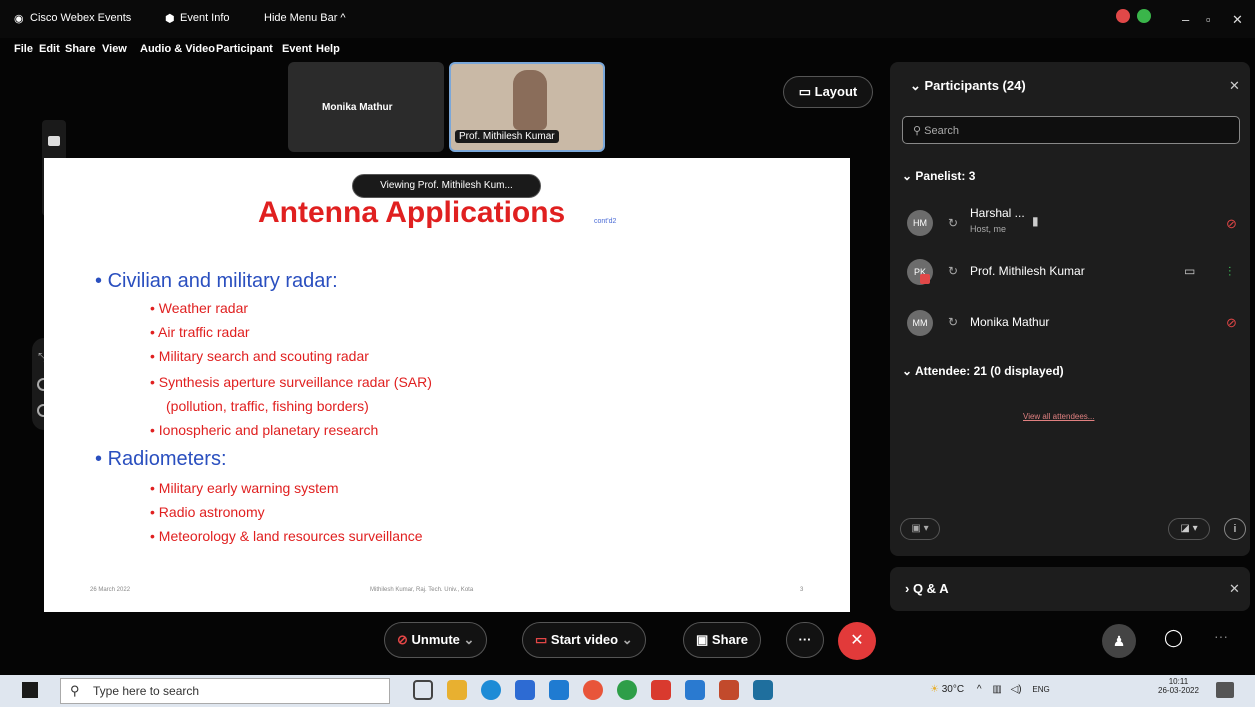  I want to click on thumbnail-name: Prof. Mithilesh Kumar, so click(507, 136).